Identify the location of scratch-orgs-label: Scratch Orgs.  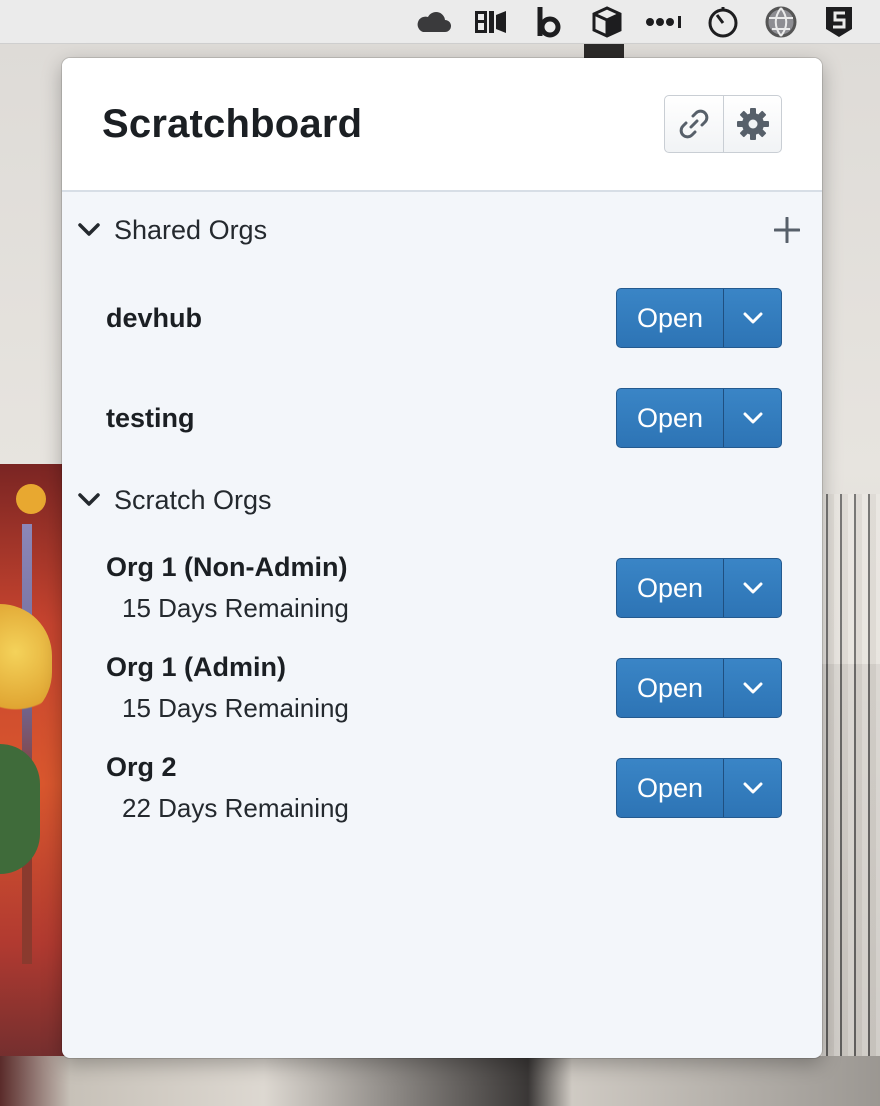
(193, 499).